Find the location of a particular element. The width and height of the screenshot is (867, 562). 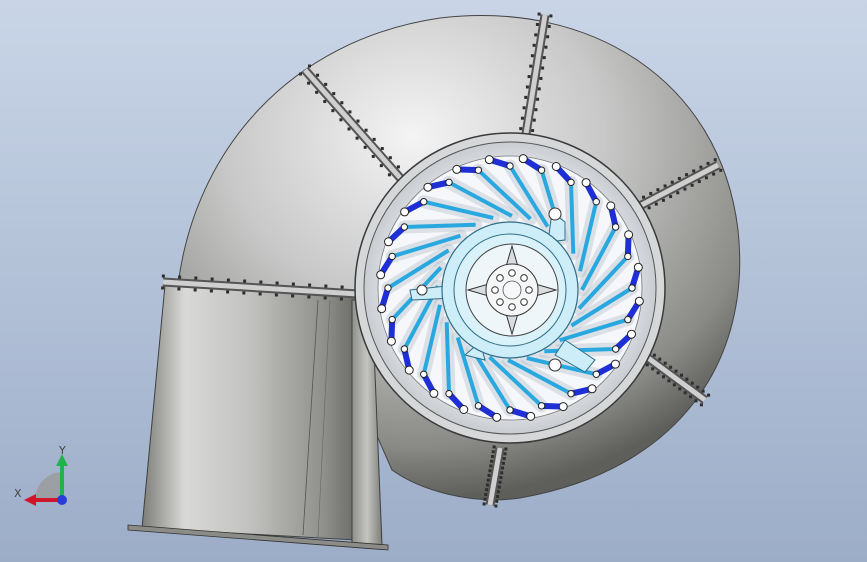

inlet-pipe is located at coordinates (249, 412).